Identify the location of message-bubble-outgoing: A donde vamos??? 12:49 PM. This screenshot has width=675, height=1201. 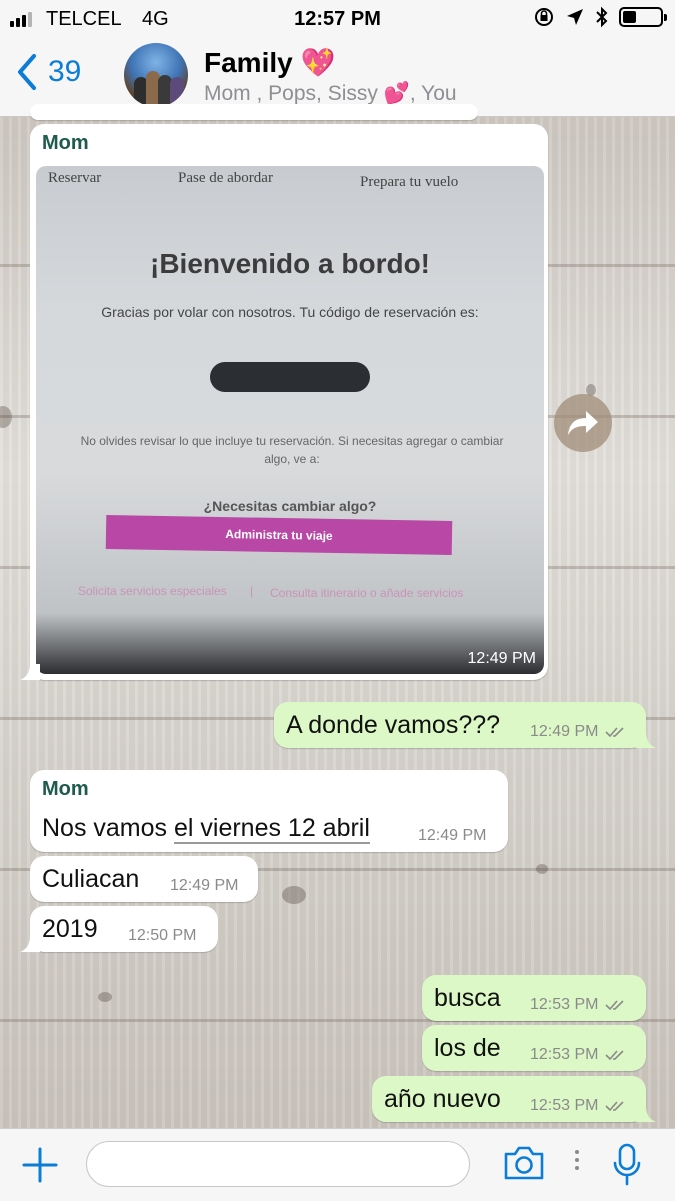
(465, 725).